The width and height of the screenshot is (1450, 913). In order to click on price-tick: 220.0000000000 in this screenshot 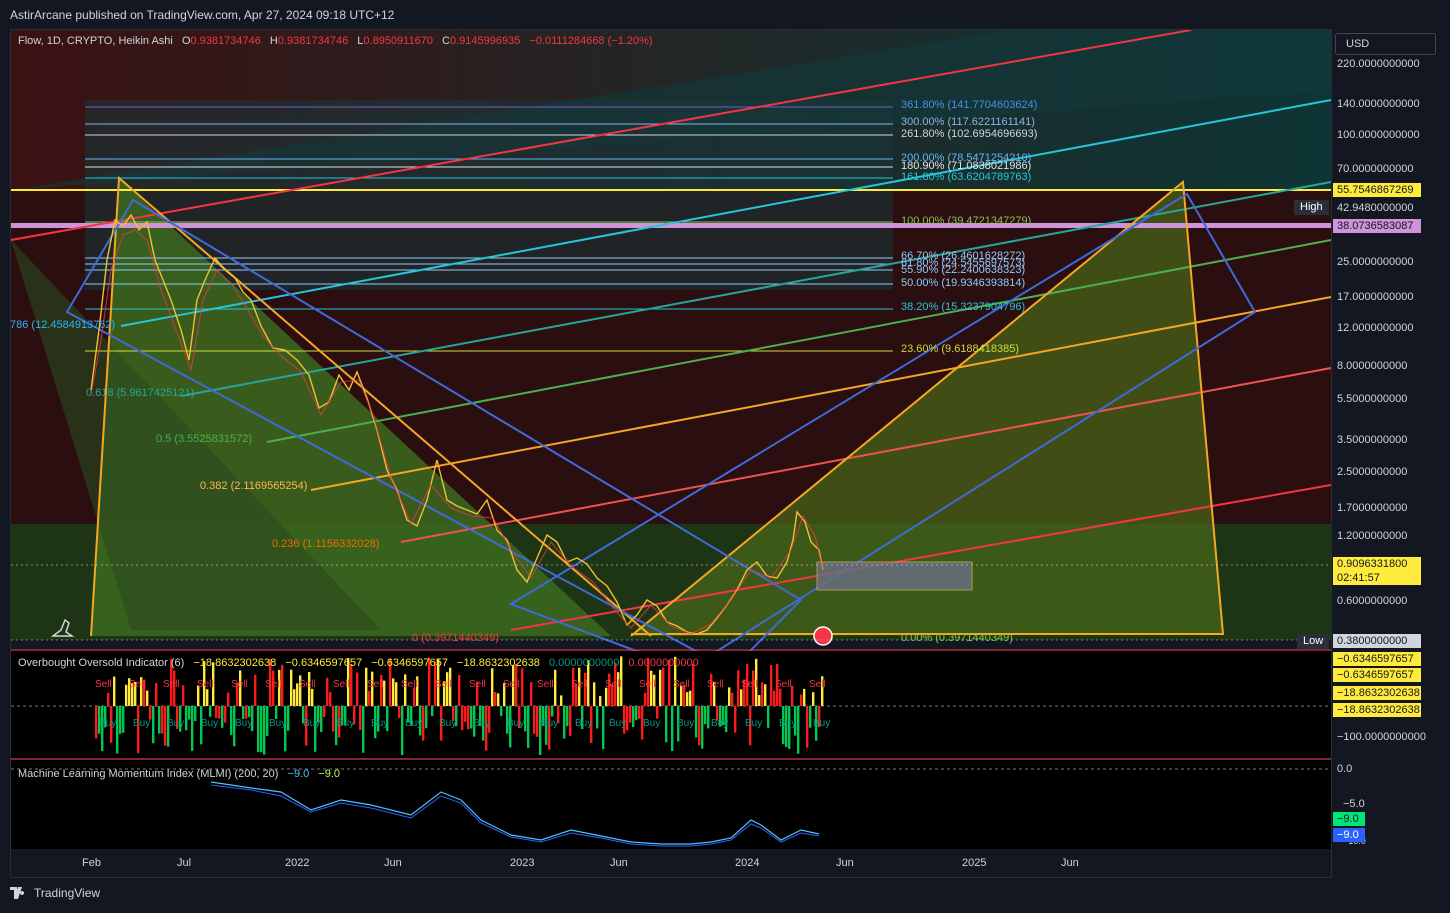, I will do `click(1378, 64)`.